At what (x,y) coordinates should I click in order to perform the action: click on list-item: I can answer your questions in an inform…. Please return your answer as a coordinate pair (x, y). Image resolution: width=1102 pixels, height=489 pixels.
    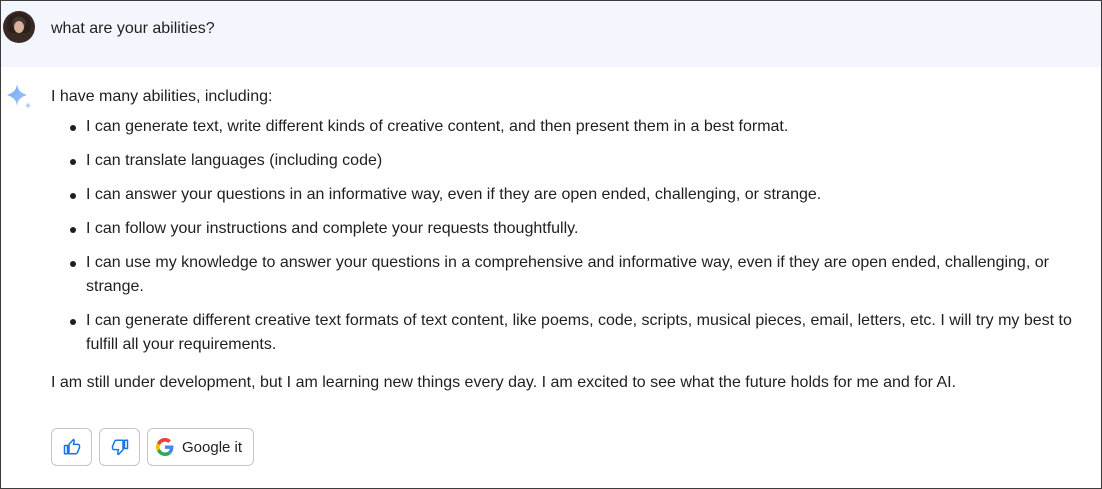
    Looking at the image, I should click on (576, 195).